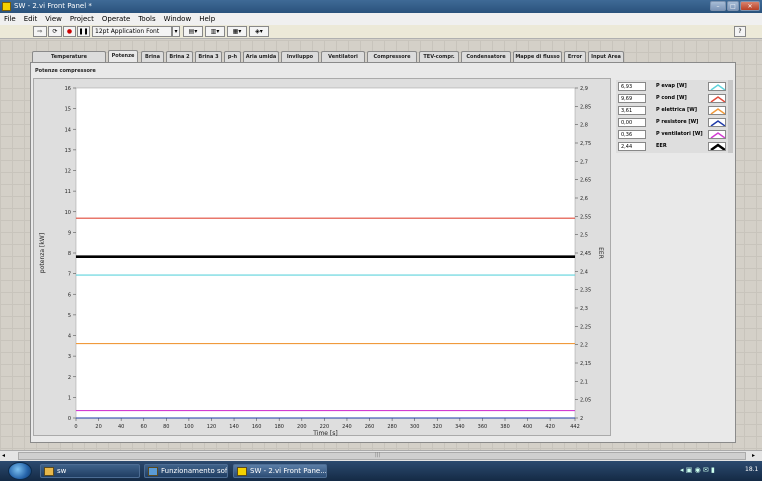 Image resolution: width=762 pixels, height=481 pixels. I want to click on tab-potenze: Potenze, so click(123, 56).